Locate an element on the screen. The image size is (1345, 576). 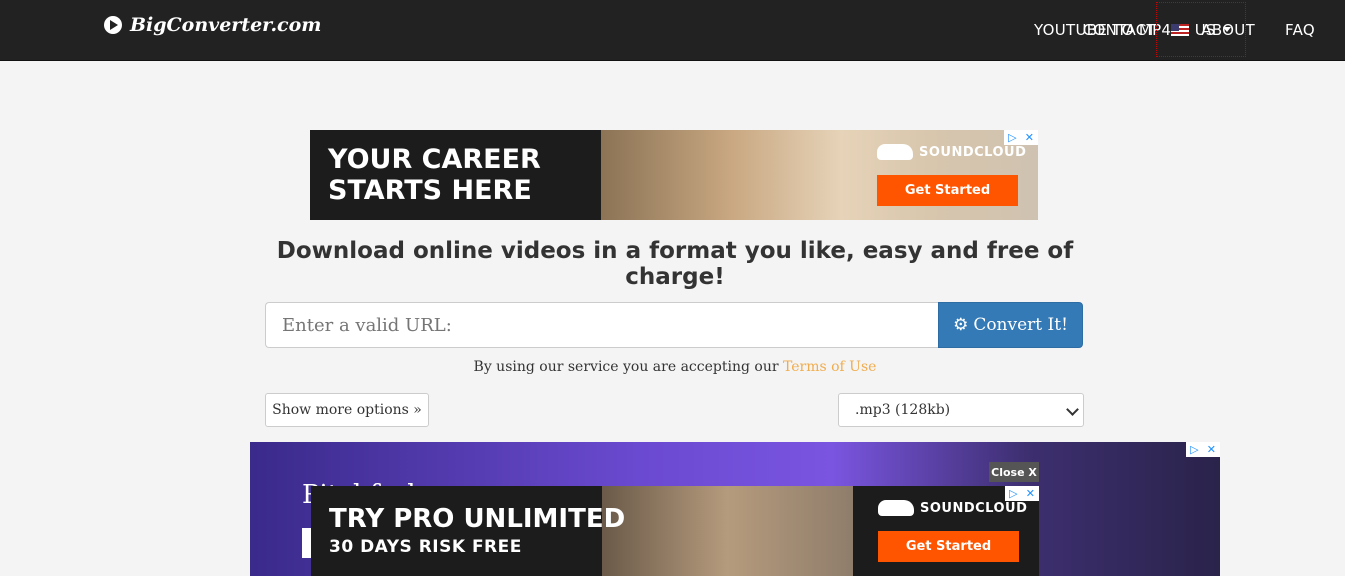
us-flag-icon is located at coordinates (1179, 29).